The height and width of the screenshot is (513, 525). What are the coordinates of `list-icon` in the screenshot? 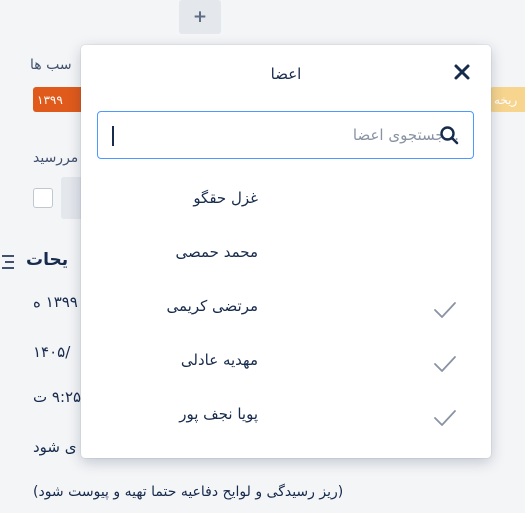 It's located at (8, 262).